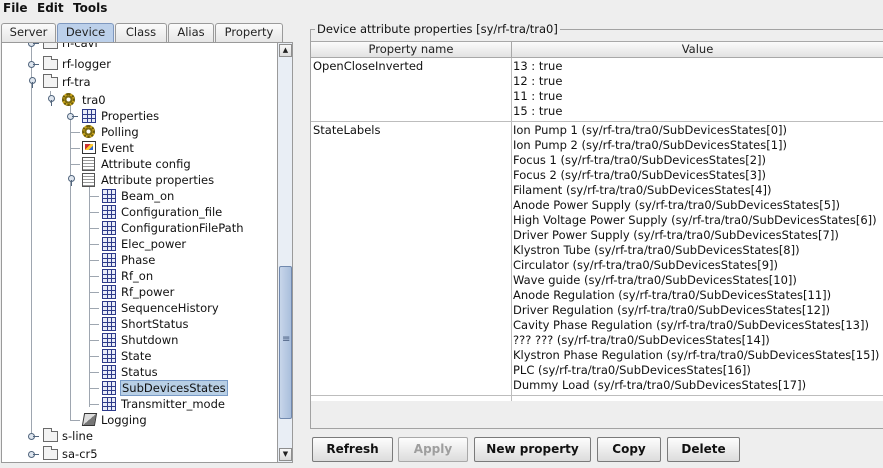 The height and width of the screenshot is (468, 883). I want to click on tree-node-polling: Polling, so click(137, 132).